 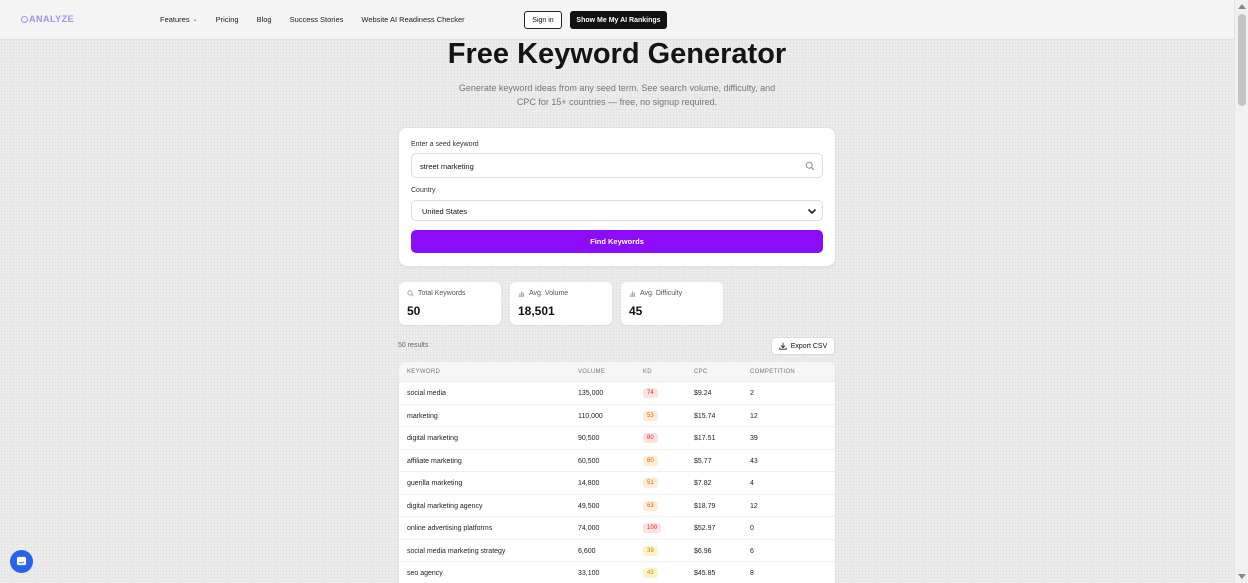 What do you see at coordinates (195, 20) in the screenshot?
I see `chevron-down-icon: ⌄` at bounding box center [195, 20].